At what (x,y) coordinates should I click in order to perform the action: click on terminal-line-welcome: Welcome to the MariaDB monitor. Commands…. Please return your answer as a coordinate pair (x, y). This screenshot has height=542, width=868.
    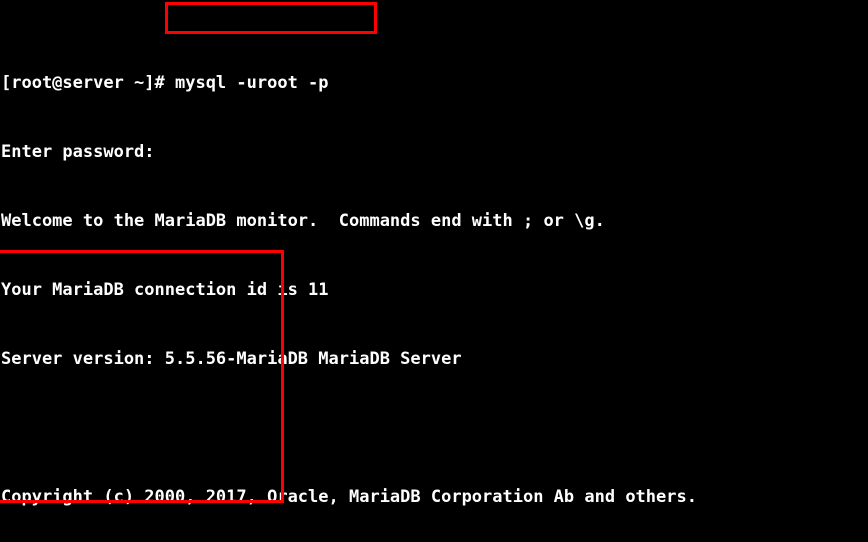
    Looking at the image, I should click on (303, 221).